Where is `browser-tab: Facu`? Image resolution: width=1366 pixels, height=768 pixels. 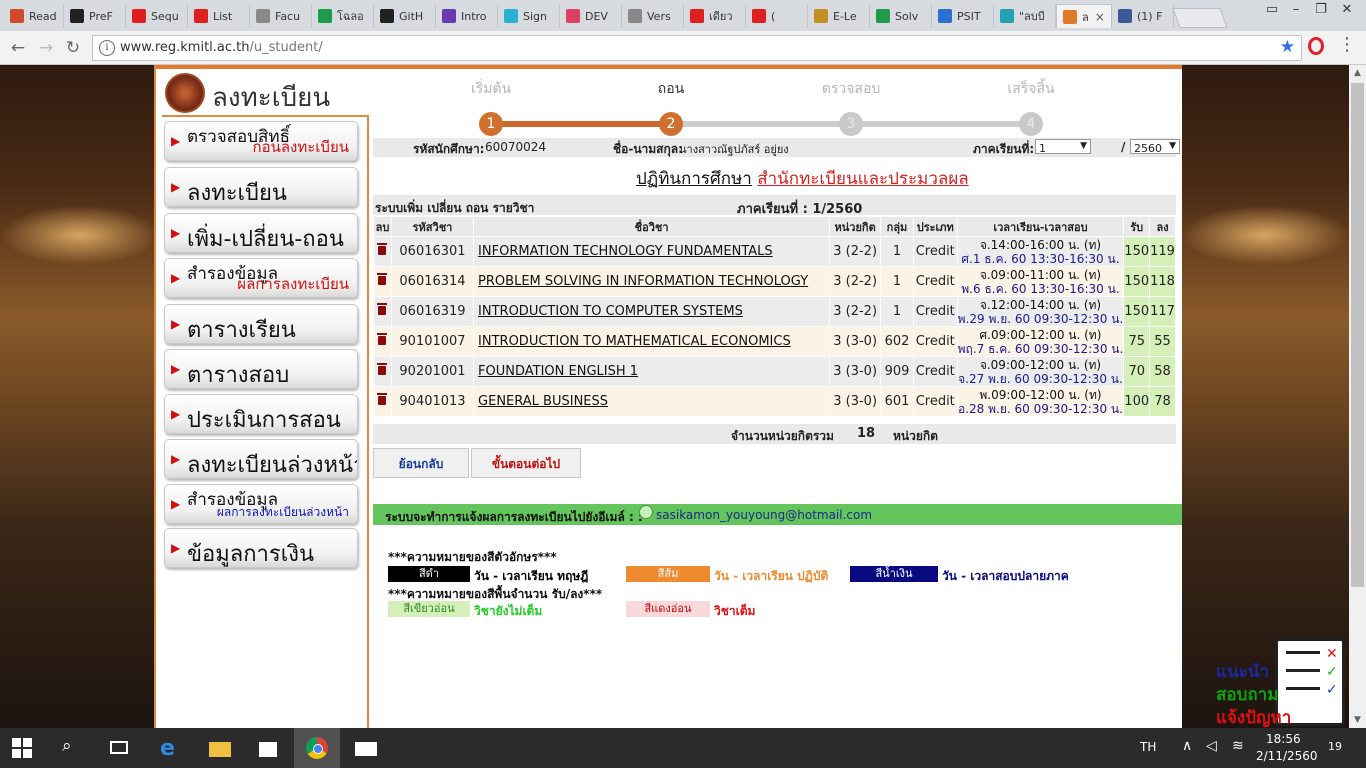
browser-tab: Facu is located at coordinates (281, 16).